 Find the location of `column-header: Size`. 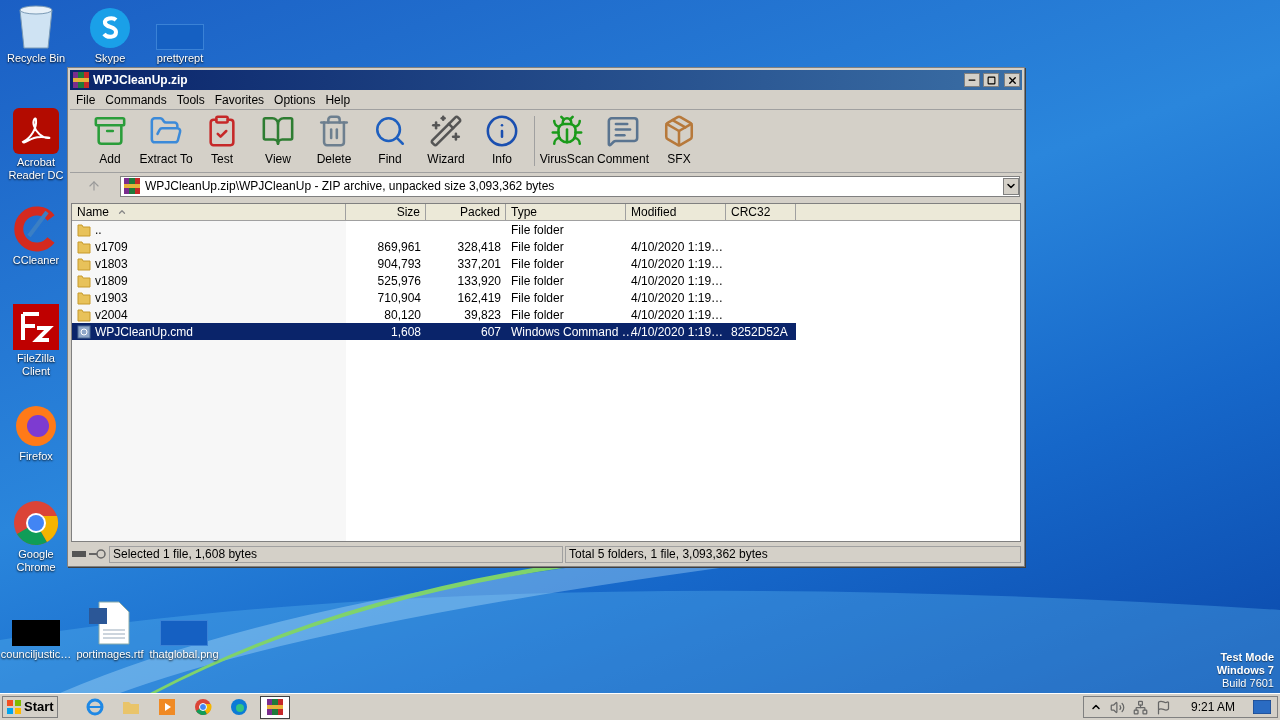

column-header: Size is located at coordinates (386, 212).